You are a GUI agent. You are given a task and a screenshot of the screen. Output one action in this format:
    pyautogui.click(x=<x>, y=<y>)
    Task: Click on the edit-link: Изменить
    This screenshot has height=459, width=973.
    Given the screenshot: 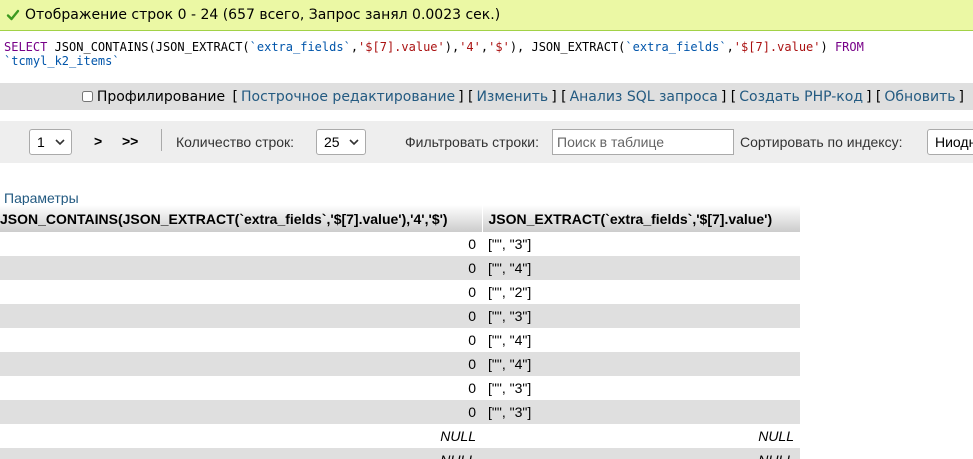 What is the action you would take?
    pyautogui.click(x=512, y=97)
    